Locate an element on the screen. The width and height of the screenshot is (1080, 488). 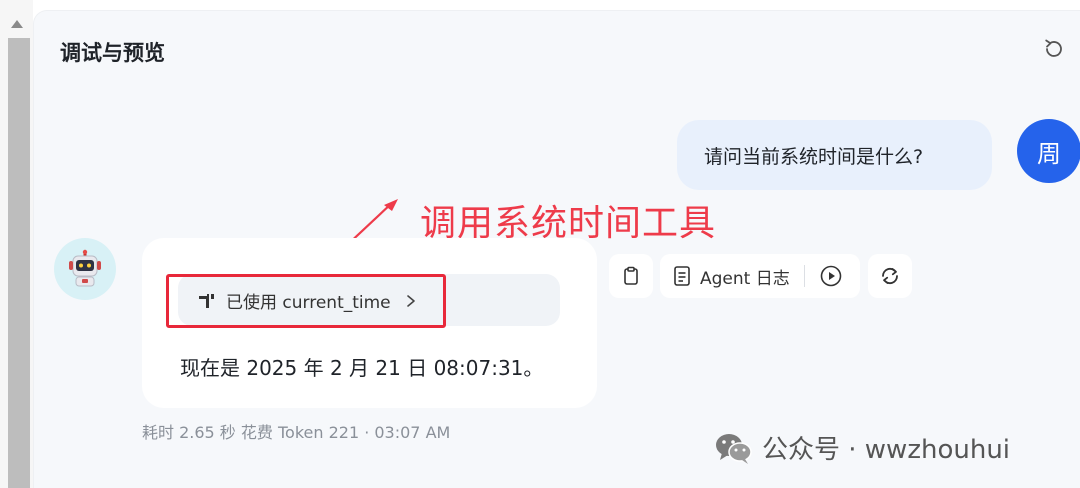
user-message-bubble: 请问当前系统时间是什么? is located at coordinates (834, 155).